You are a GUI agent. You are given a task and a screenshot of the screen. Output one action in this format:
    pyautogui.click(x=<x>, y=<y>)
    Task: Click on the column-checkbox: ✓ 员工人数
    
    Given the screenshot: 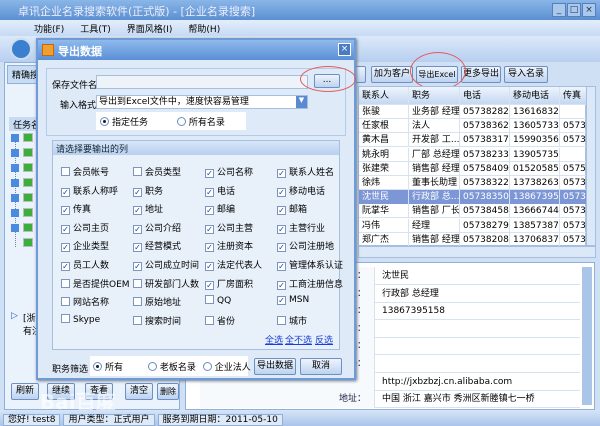 What is the action you would take?
    pyautogui.click(x=98, y=264)
    